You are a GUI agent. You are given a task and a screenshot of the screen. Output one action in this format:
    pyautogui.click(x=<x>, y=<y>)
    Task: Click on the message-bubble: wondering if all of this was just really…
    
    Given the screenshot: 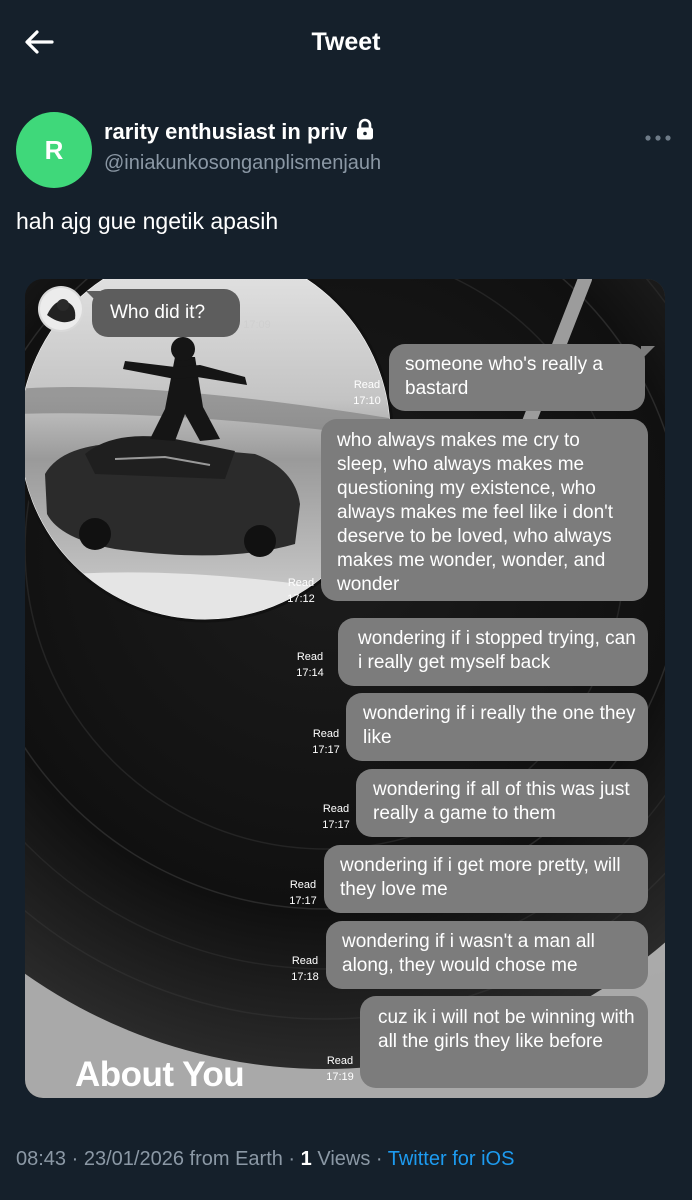 What is the action you would take?
    pyautogui.click(x=502, y=803)
    